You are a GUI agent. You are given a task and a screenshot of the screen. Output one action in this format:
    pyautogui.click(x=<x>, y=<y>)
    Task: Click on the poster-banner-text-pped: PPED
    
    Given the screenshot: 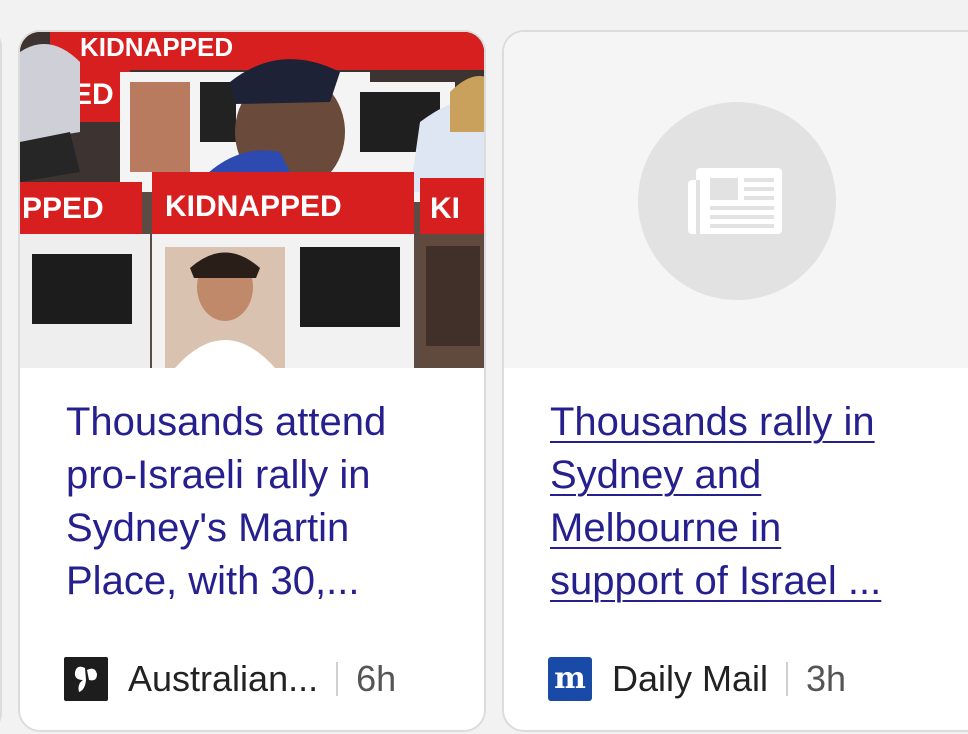 What is the action you would take?
    pyautogui.click(x=63, y=208)
    